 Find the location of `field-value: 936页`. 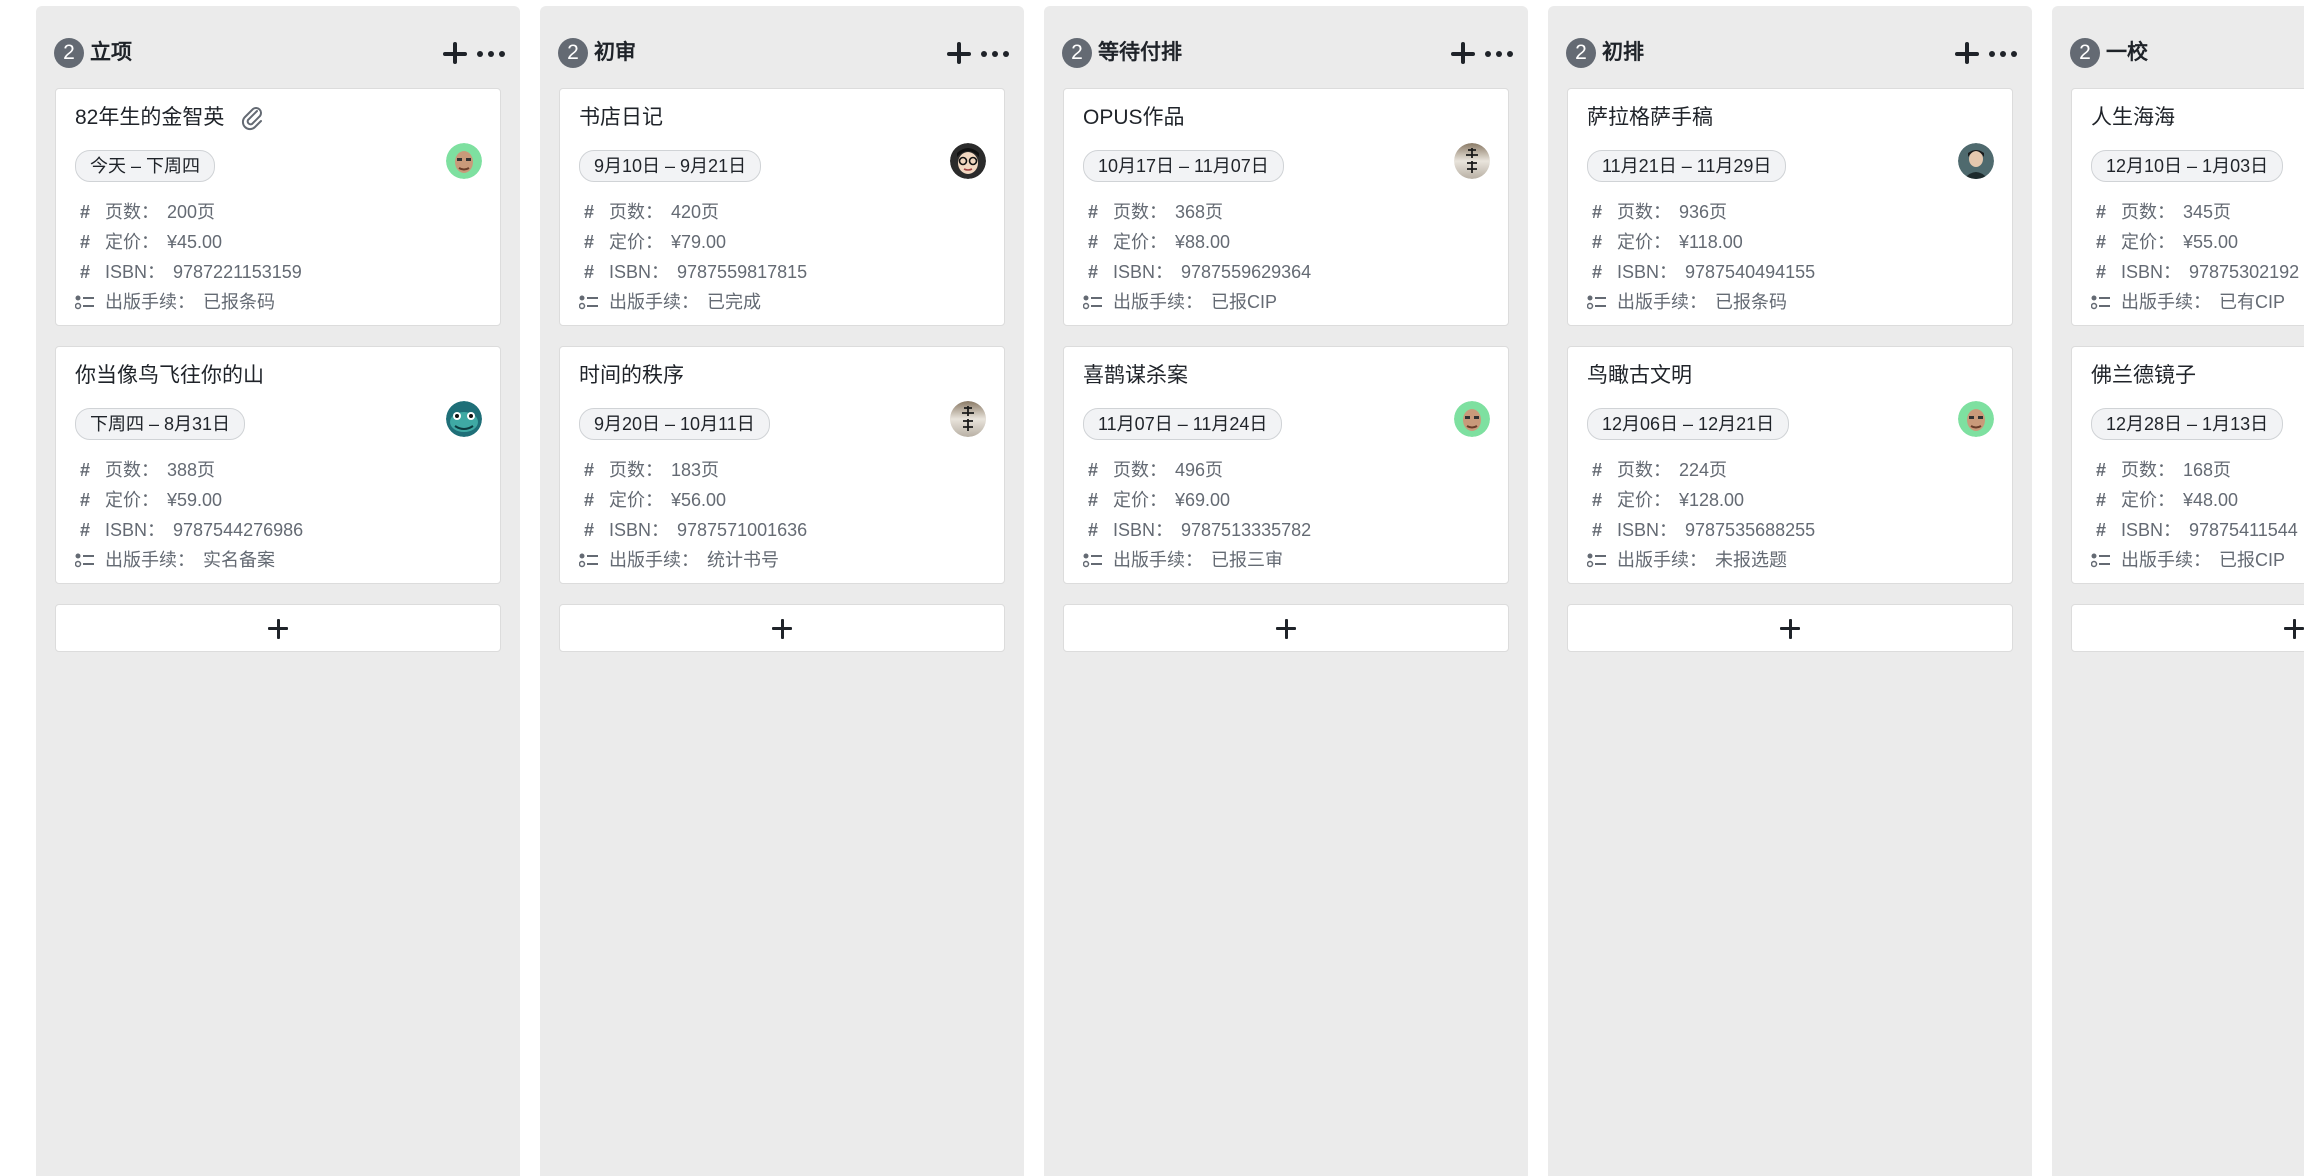

field-value: 936页 is located at coordinates (1703, 212).